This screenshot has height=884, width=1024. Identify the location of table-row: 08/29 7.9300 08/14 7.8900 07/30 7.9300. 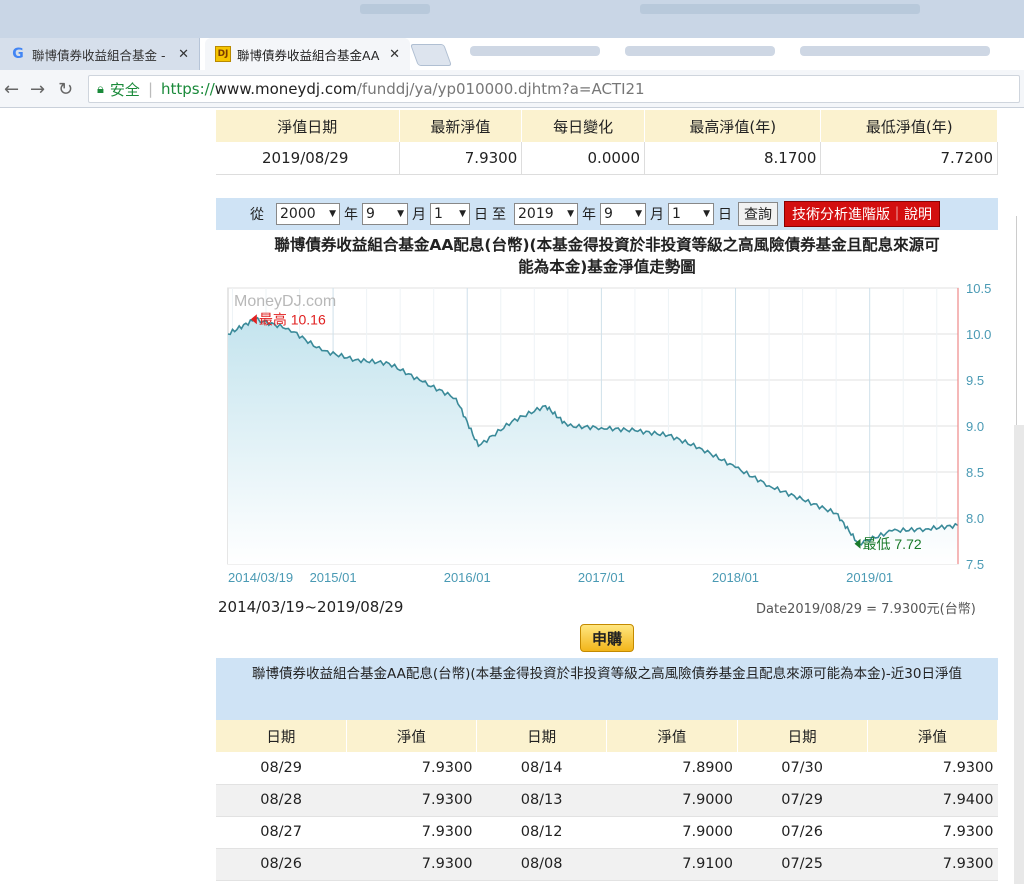
(607, 768).